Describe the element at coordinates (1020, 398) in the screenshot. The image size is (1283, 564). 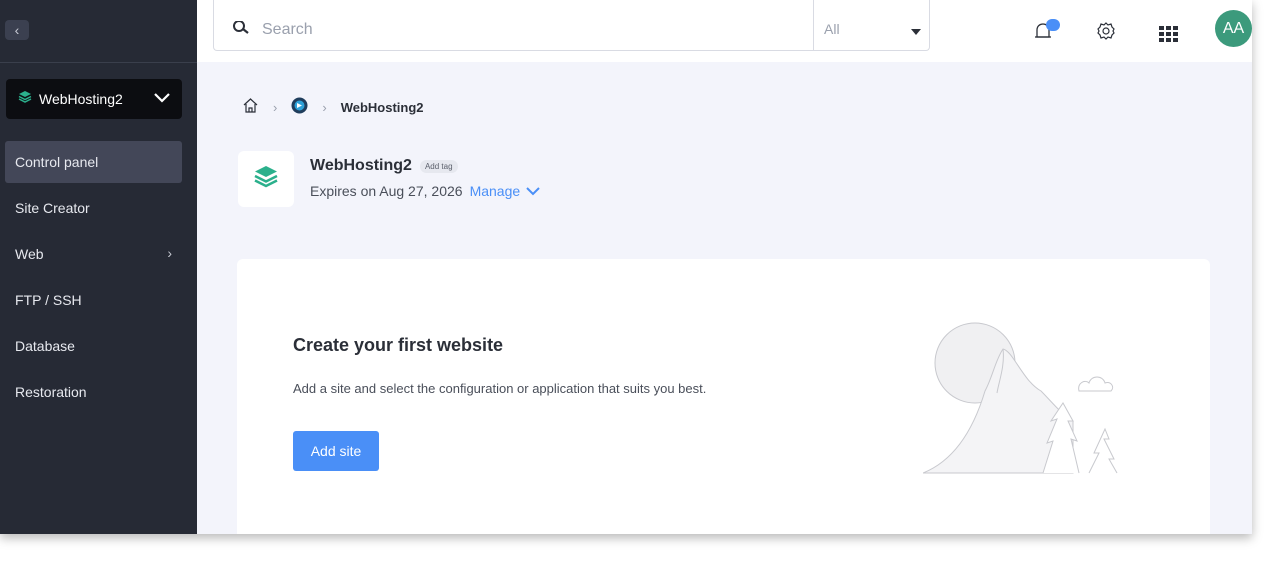
I see `mountain-illustration` at that location.